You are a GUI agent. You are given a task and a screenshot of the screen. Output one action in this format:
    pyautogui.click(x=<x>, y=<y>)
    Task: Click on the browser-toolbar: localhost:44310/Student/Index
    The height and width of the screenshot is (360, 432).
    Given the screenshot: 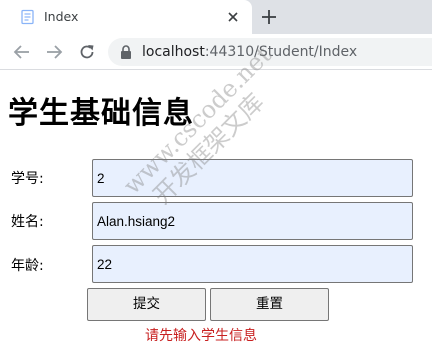 What is the action you would take?
    pyautogui.click(x=216, y=52)
    